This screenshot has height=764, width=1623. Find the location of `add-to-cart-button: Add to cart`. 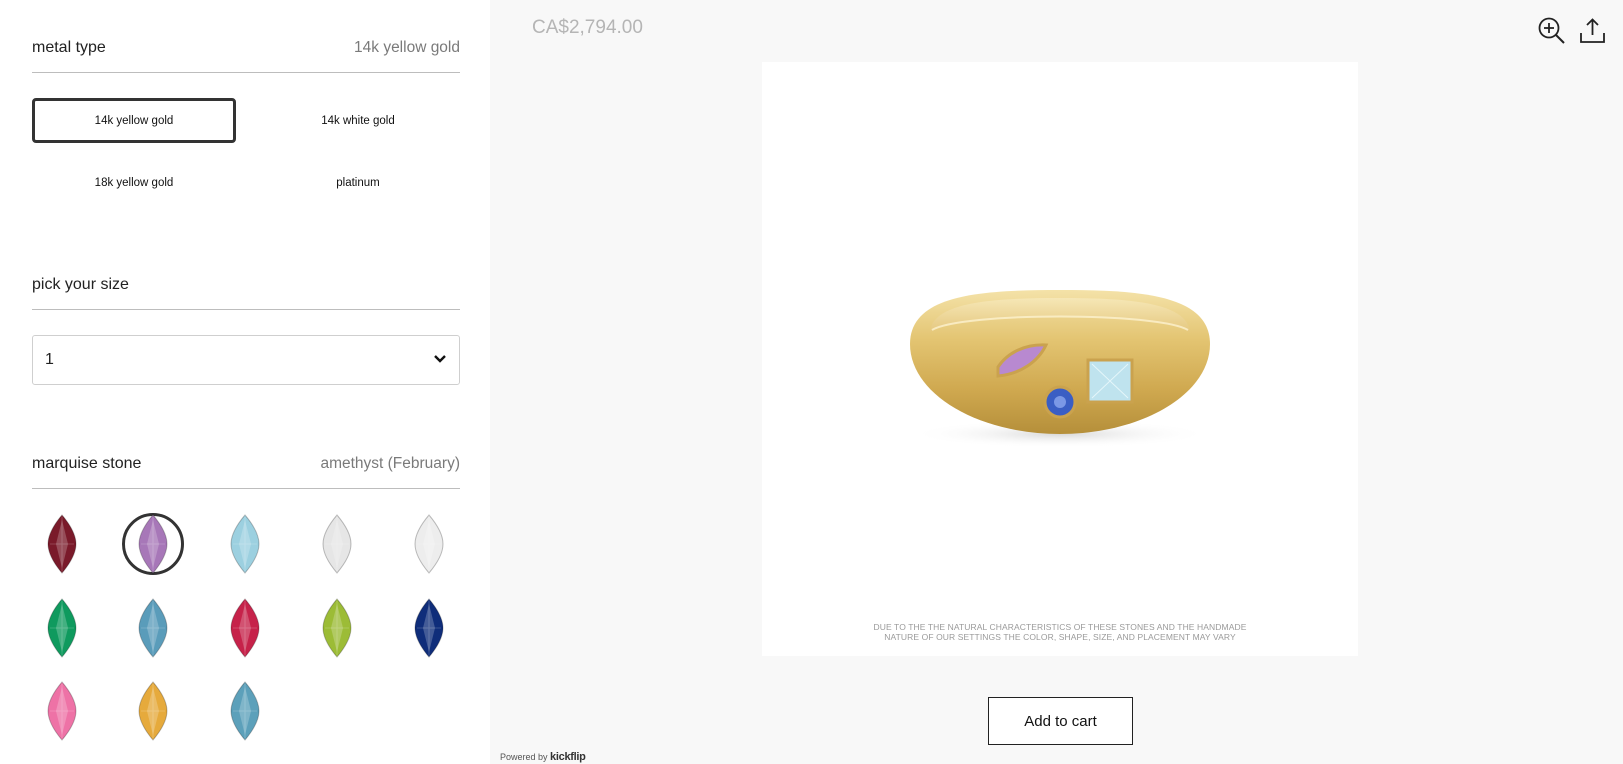

add-to-cart-button: Add to cart is located at coordinates (1060, 721).